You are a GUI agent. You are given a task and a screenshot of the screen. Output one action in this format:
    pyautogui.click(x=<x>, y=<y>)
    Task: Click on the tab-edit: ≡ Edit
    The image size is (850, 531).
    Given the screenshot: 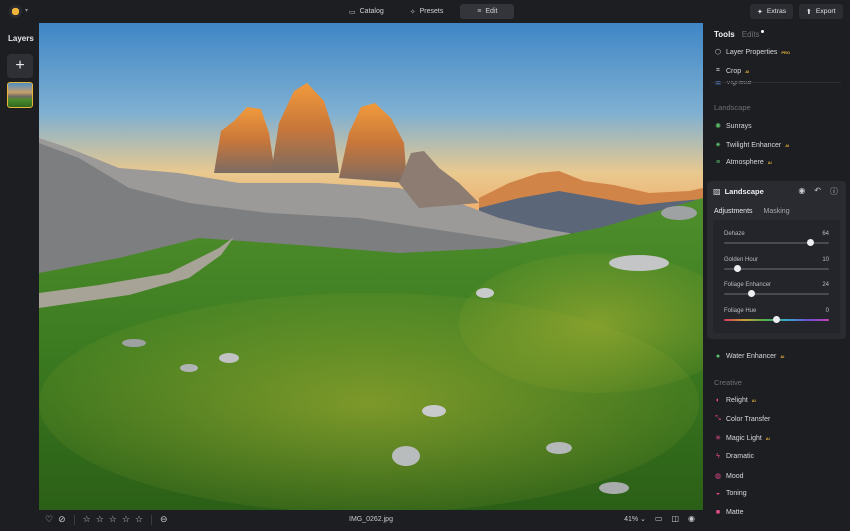 What is the action you would take?
    pyautogui.click(x=487, y=11)
    